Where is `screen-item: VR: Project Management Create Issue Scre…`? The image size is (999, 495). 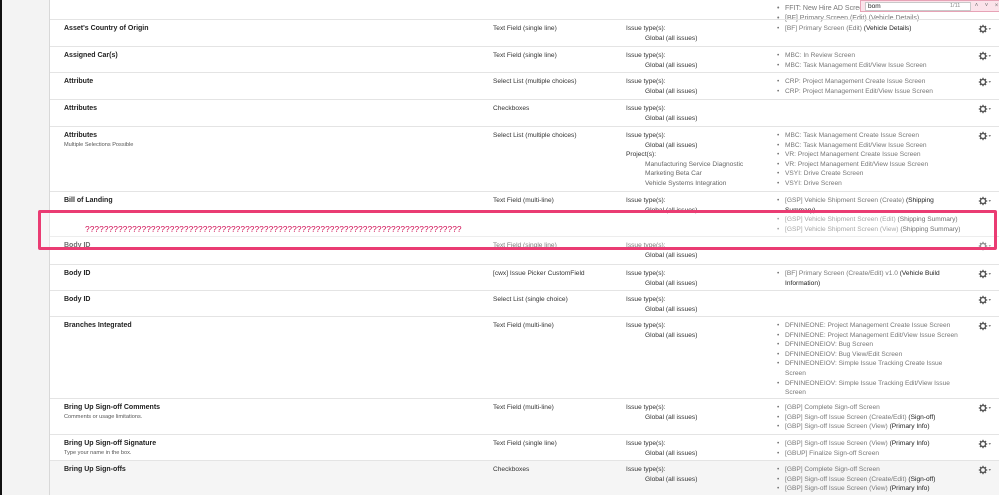 screen-item: VR: Project Management Create Issue Scre… is located at coordinates (870, 155).